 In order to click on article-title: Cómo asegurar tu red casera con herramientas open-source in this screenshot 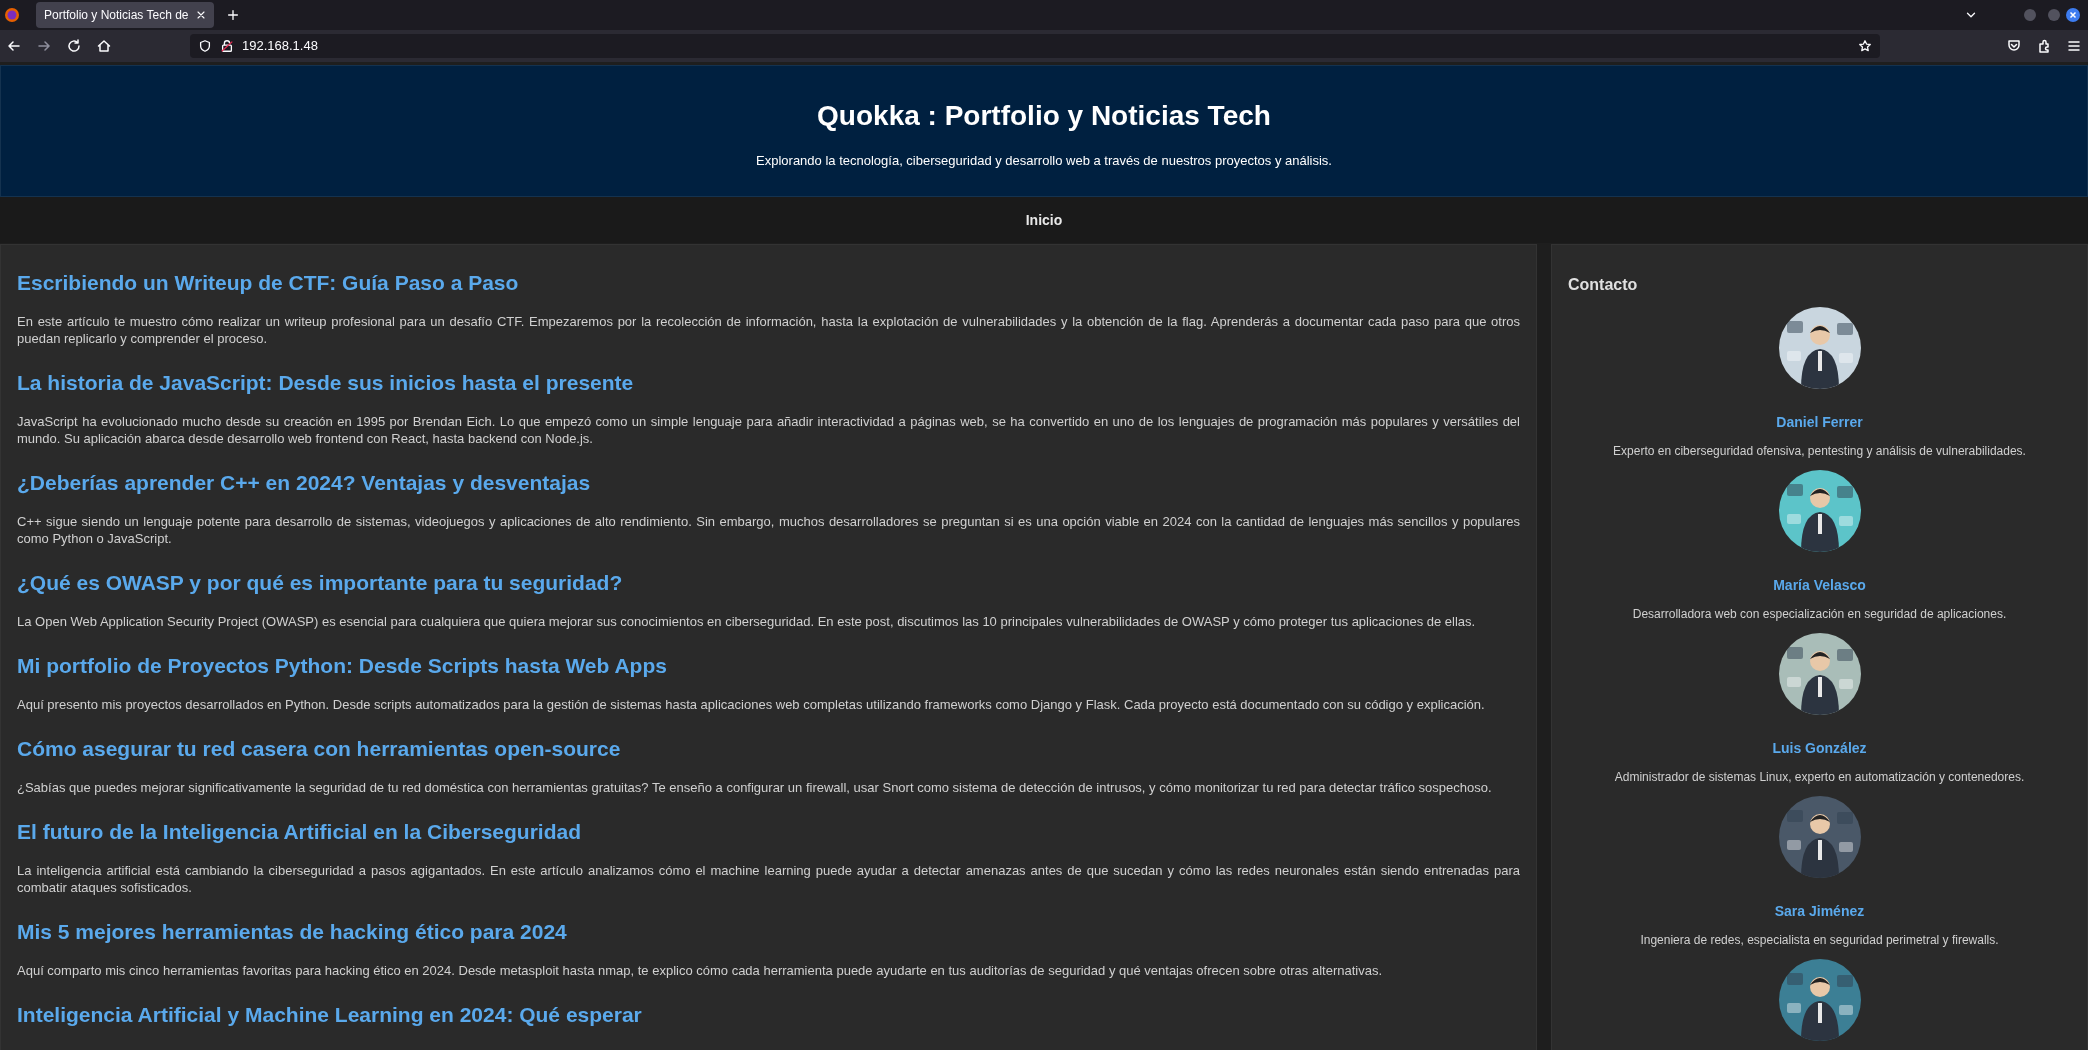, I will do `click(768, 749)`.